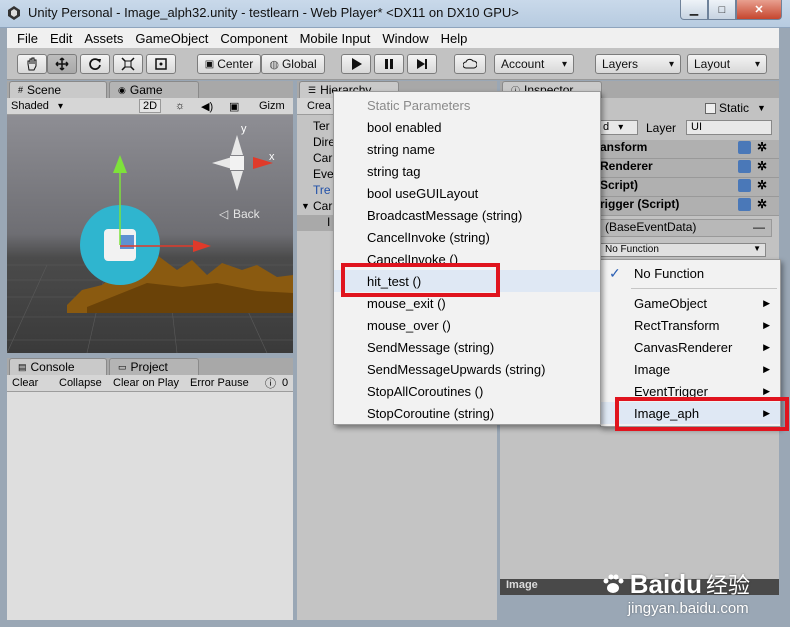 The width and height of the screenshot is (790, 627). What do you see at coordinates (704, 288) in the screenshot?
I see `menu-separator` at bounding box center [704, 288].